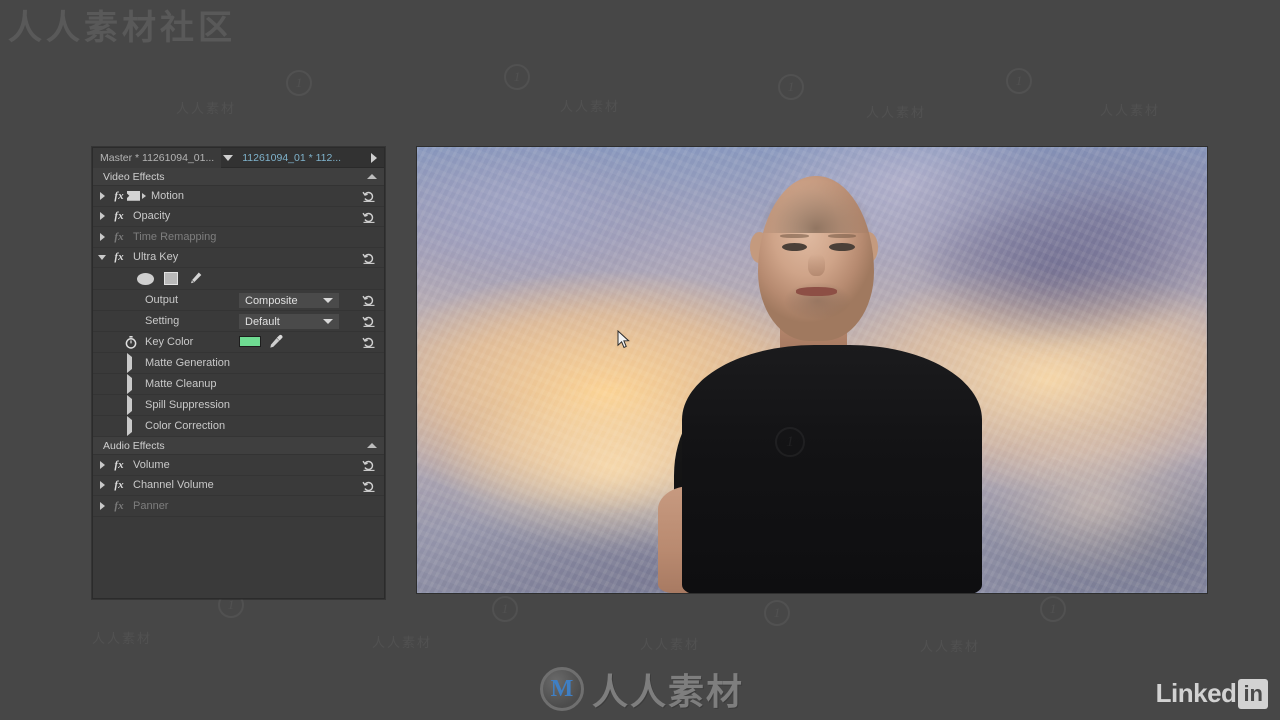 Image resolution: width=1280 pixels, height=720 pixels. Describe the element at coordinates (162, 321) in the screenshot. I see `property-label: Setting` at that location.